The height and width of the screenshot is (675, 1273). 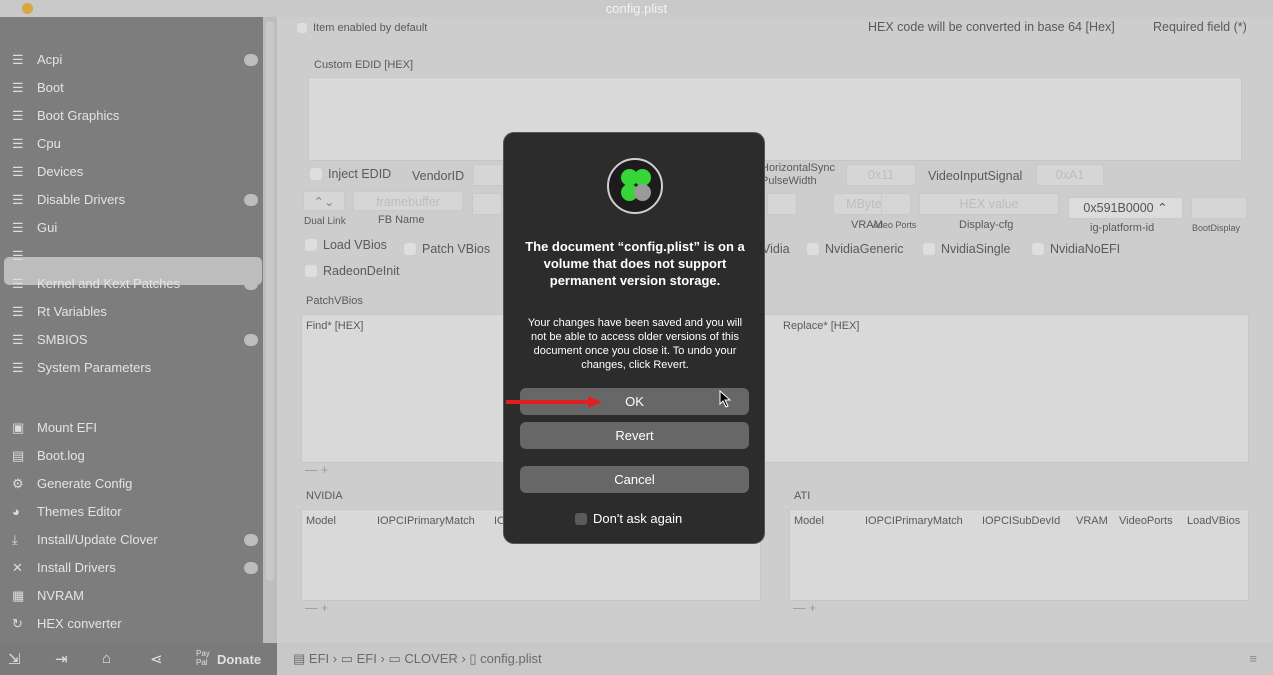 I want to click on sidebar-tool: ◕ Themes Editor, so click(x=137, y=512).